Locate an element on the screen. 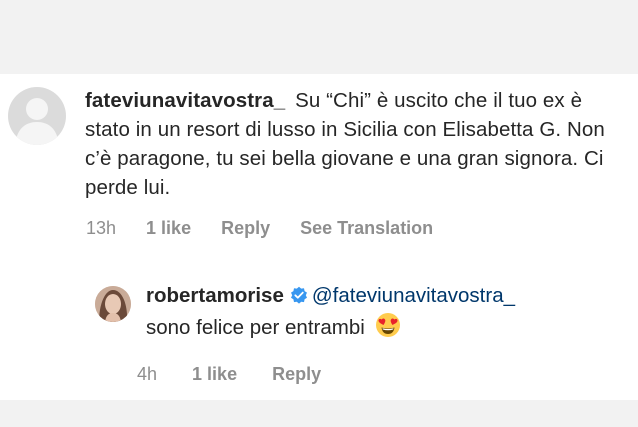  reply-reply-button: Reply is located at coordinates (296, 374).